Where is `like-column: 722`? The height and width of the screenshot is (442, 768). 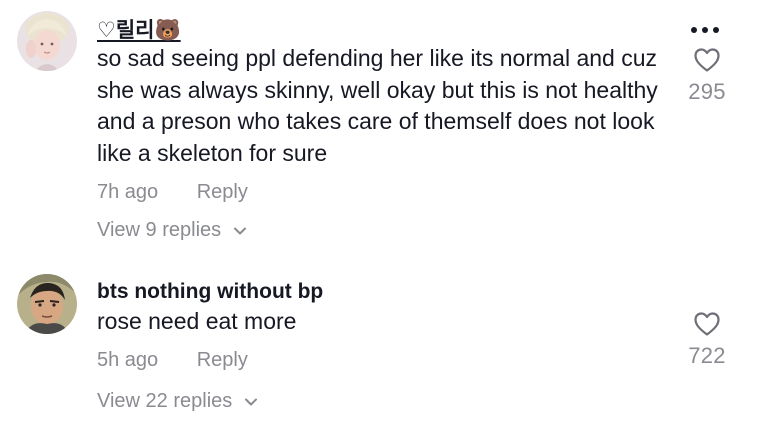 like-column: 722 is located at coordinates (707, 340).